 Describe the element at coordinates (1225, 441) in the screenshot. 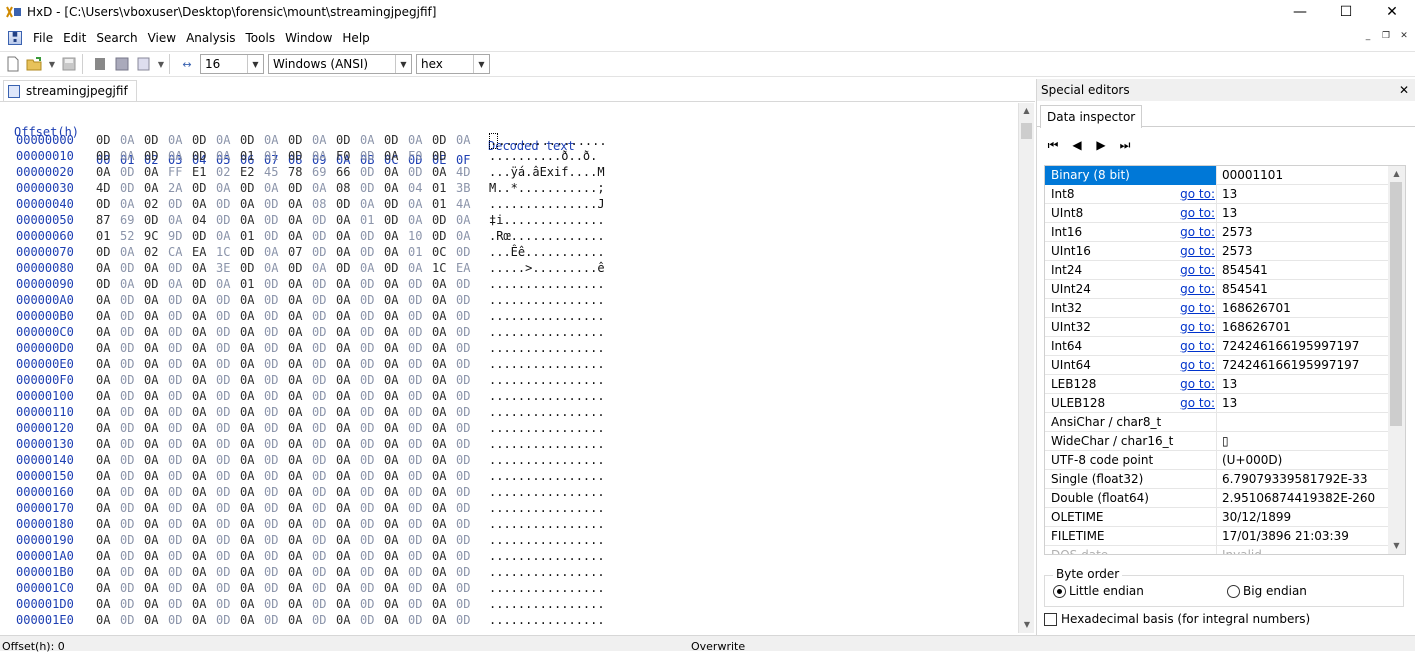

I see `inspector-field-value: ▯` at that location.